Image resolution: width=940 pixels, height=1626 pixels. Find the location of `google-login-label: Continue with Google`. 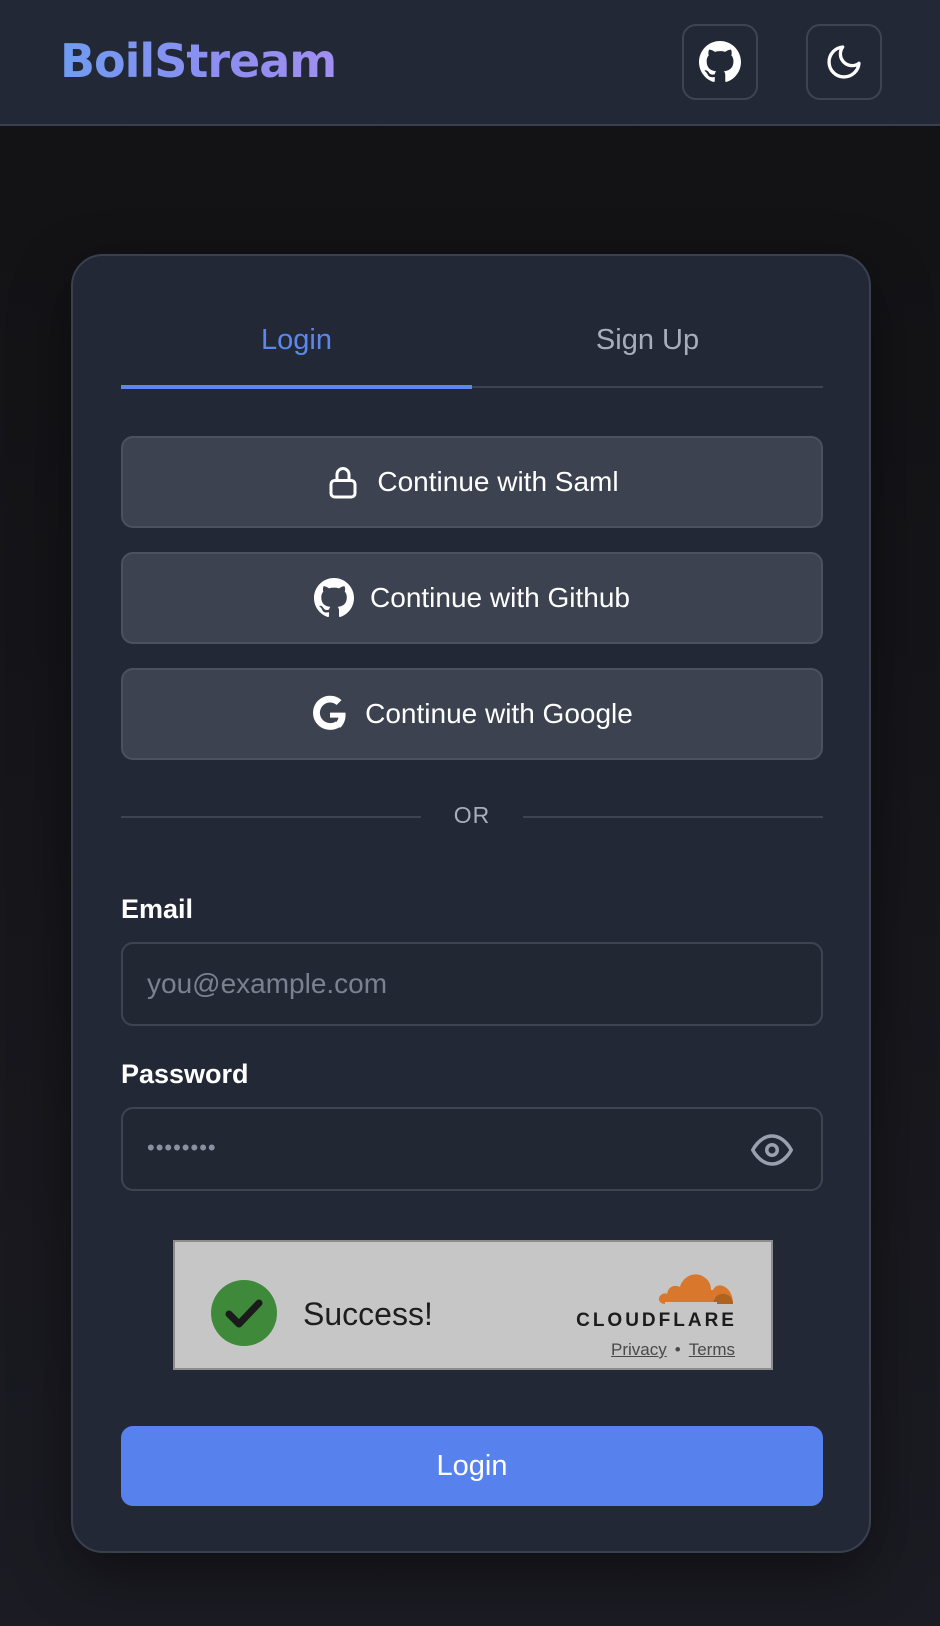

google-login-label: Continue with Google is located at coordinates (499, 713).